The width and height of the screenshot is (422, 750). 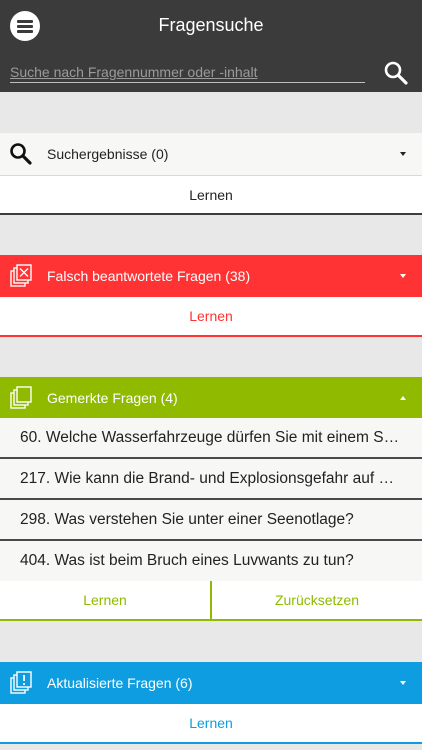 What do you see at coordinates (403, 398) in the screenshot?
I see `chevron-up-icon` at bounding box center [403, 398].